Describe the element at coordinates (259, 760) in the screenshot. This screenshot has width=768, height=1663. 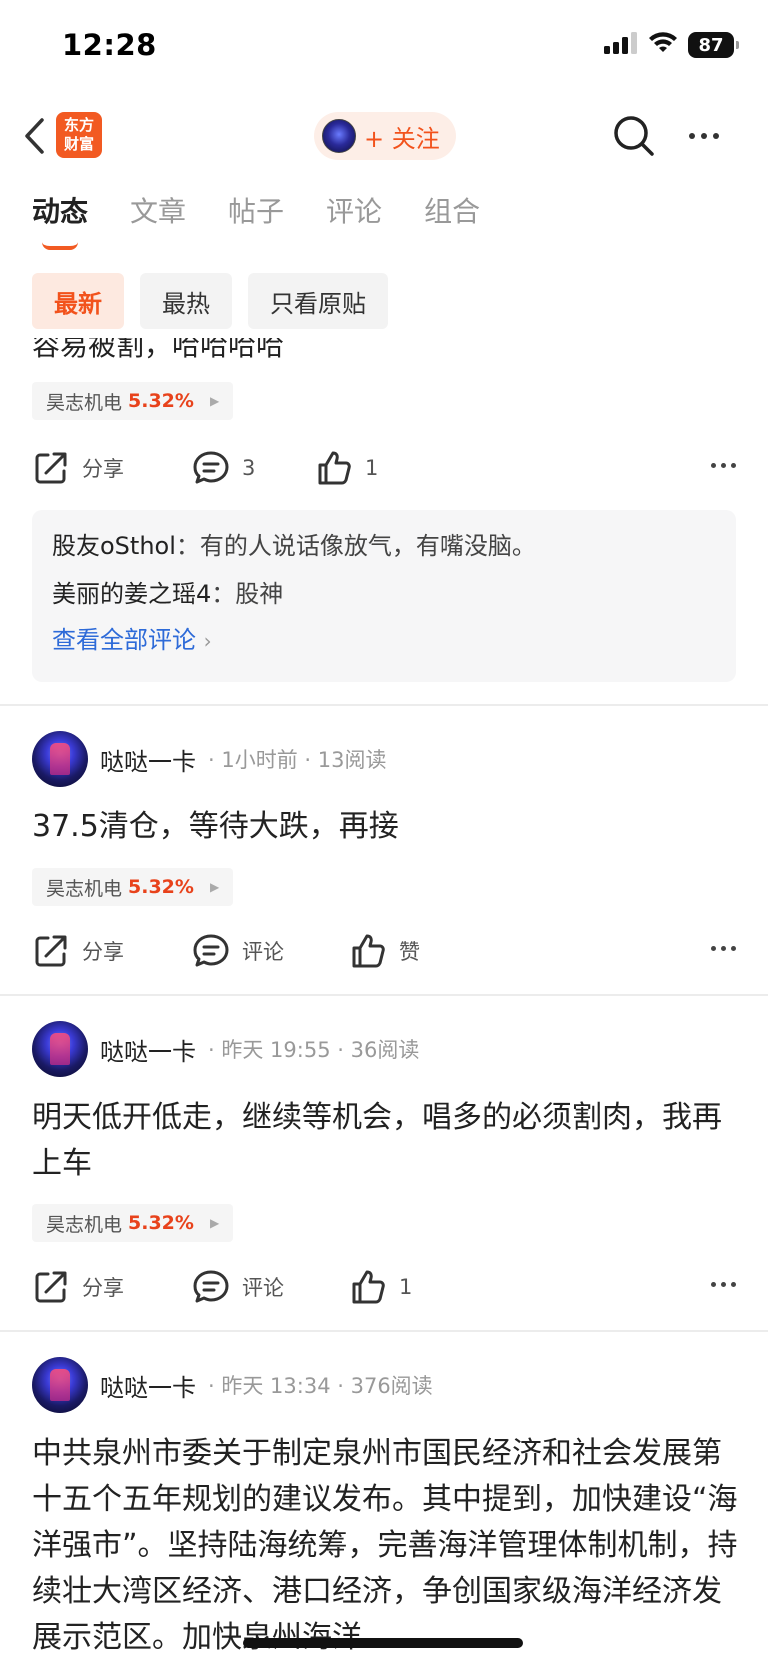
I see `post-time: 1小时前` at that location.